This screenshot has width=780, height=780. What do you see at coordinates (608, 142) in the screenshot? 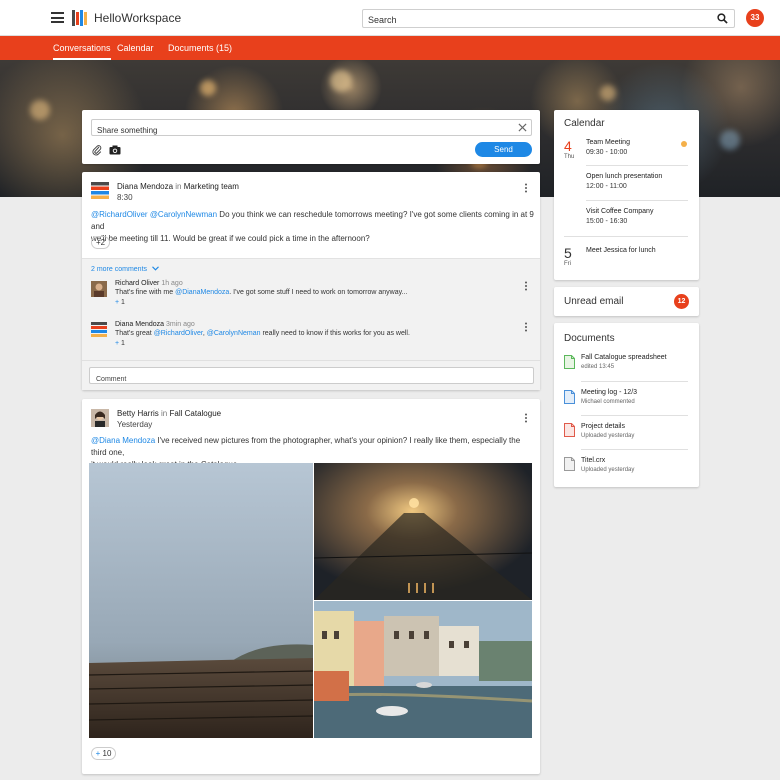
I see `calendar-event: Team Meeting` at bounding box center [608, 142].